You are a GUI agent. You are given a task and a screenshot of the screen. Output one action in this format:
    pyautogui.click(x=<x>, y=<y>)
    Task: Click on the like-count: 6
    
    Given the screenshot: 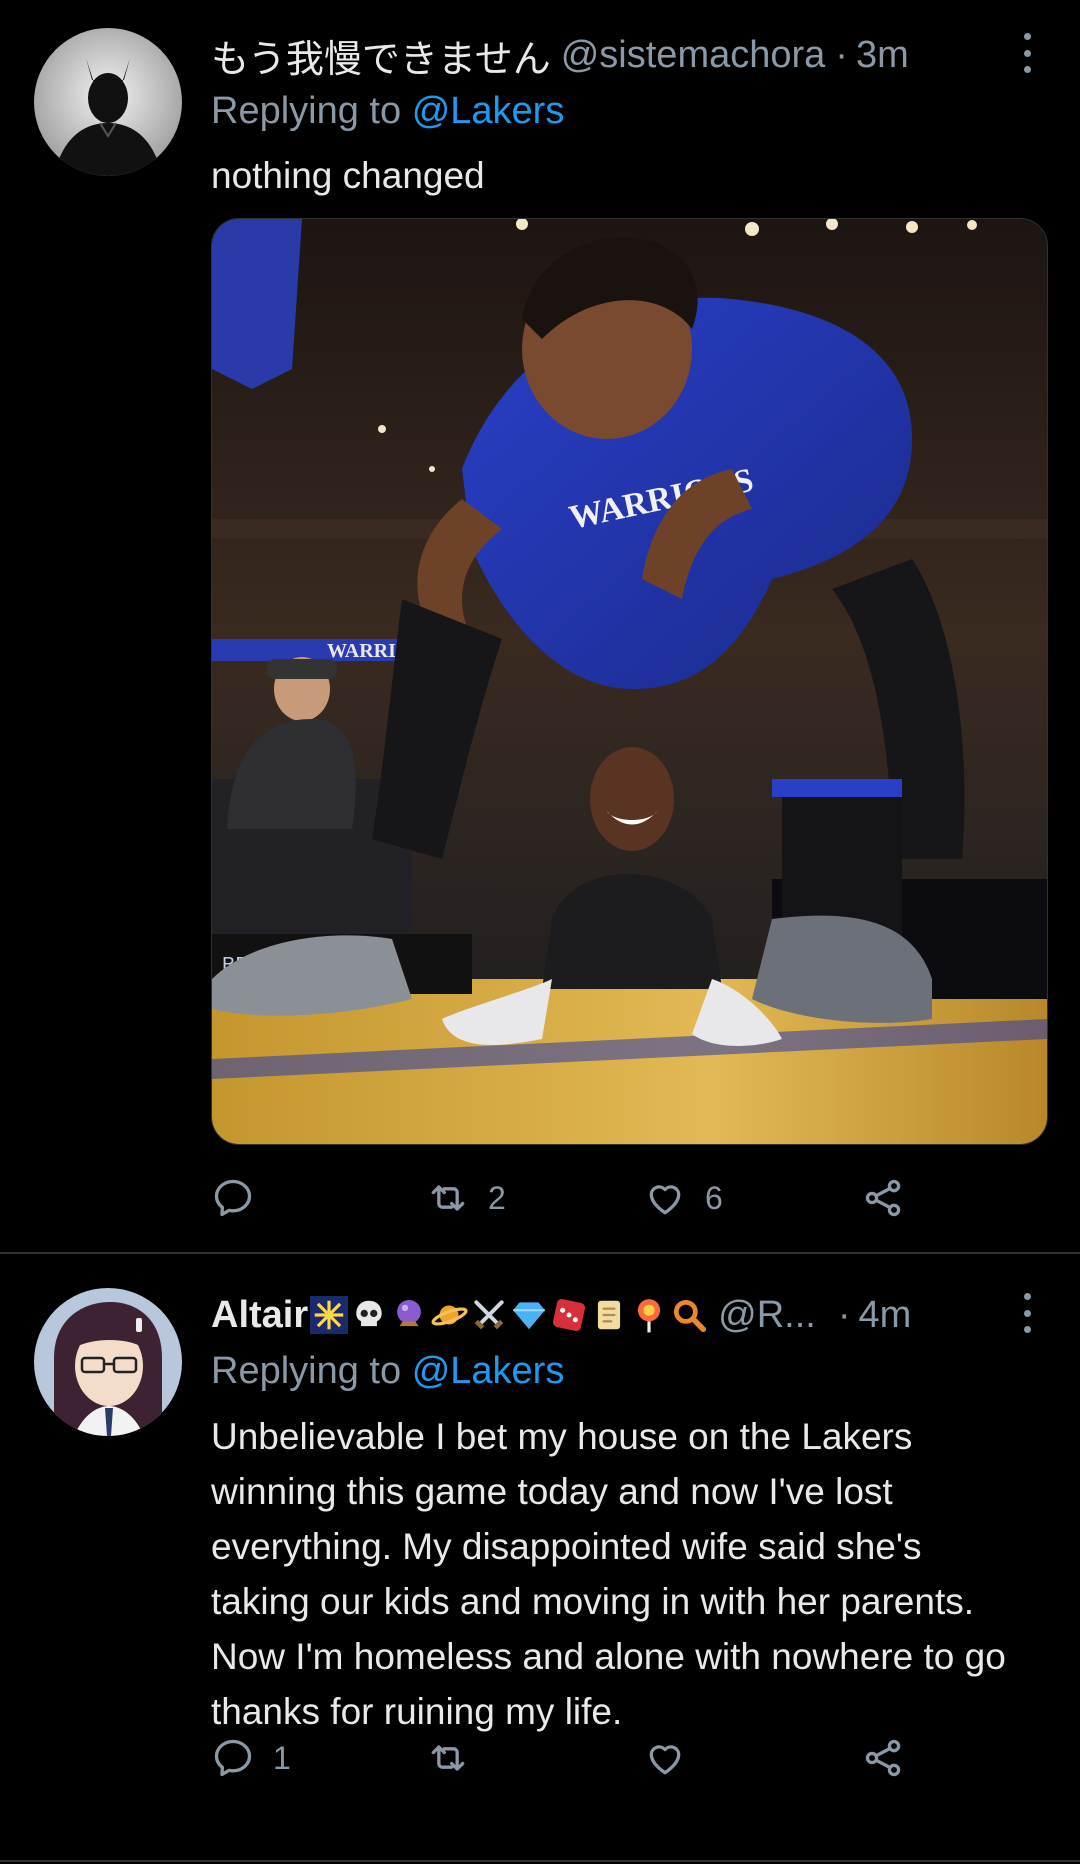 What is the action you would take?
    pyautogui.click(x=714, y=1197)
    